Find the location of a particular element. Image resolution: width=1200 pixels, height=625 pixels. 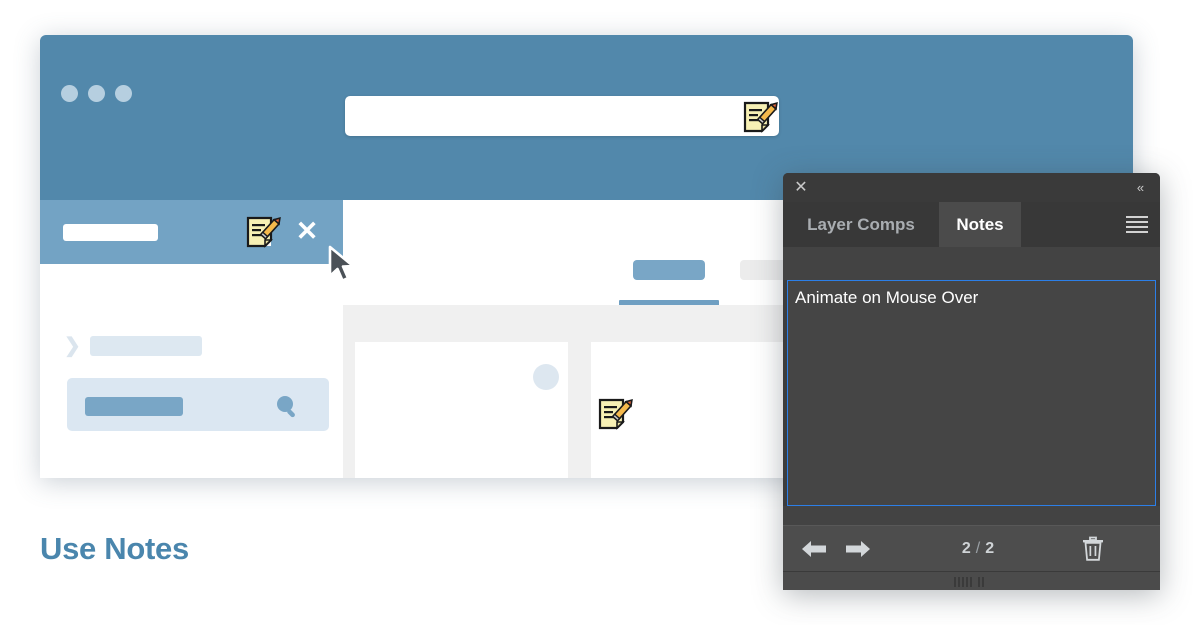

arrow-left-icon is located at coordinates (814, 549).